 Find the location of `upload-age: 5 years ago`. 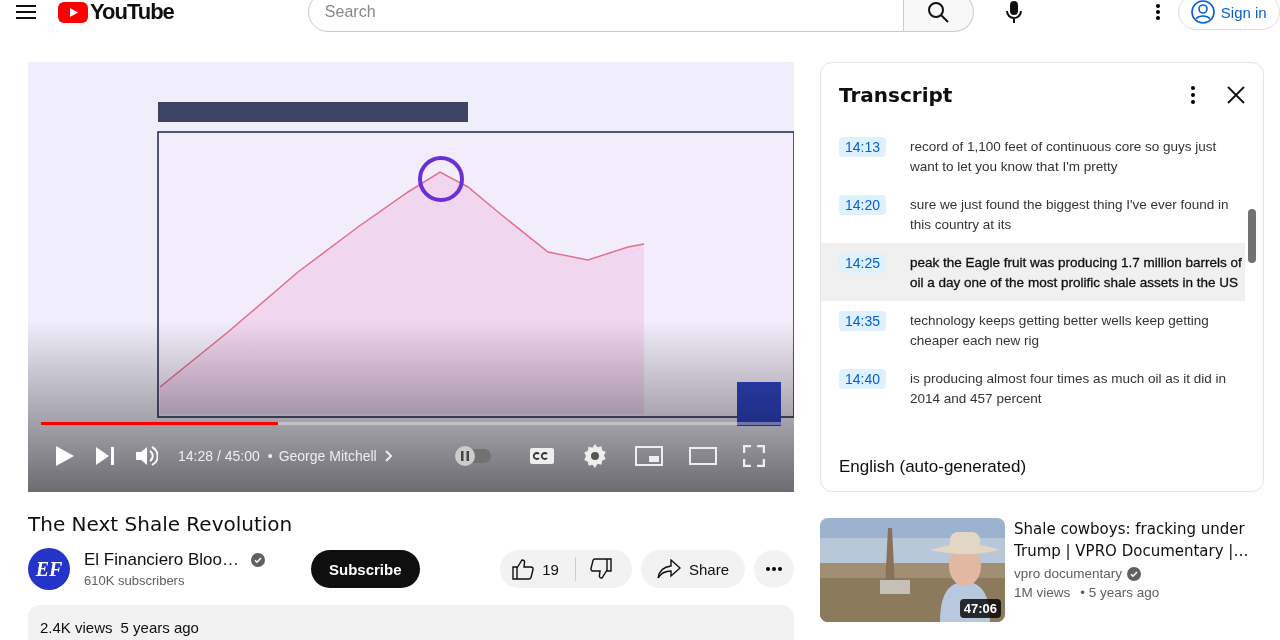

upload-age: 5 years ago is located at coordinates (159, 628).